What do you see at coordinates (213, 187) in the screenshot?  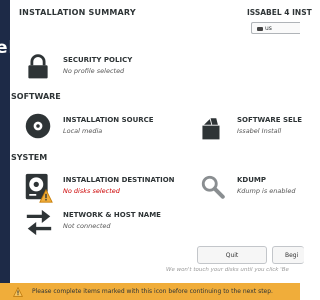 I see `magnifier-icon` at bounding box center [213, 187].